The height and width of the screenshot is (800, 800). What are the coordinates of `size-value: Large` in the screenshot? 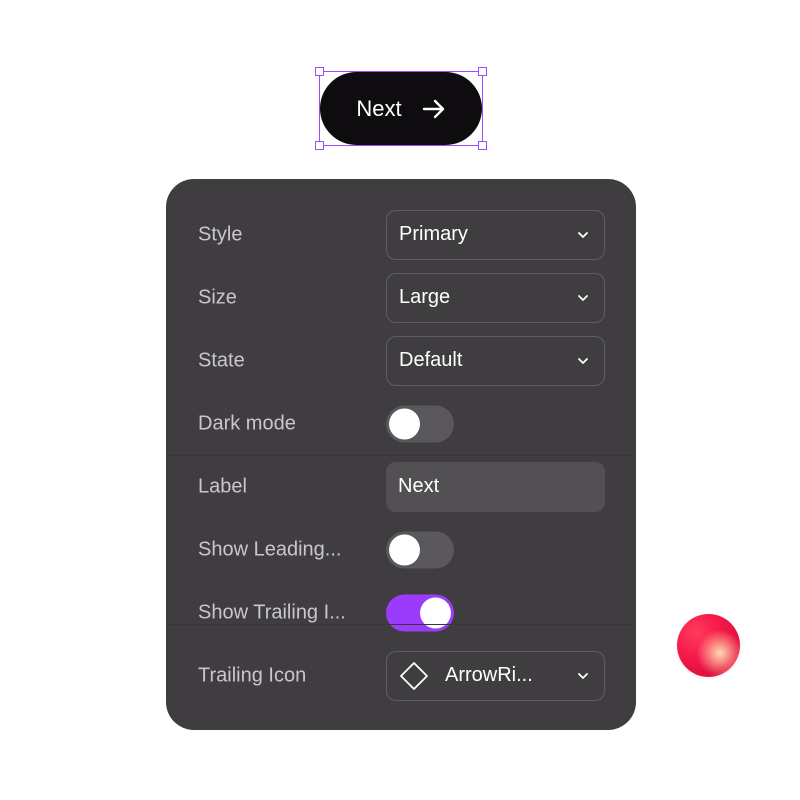 It's located at (425, 297).